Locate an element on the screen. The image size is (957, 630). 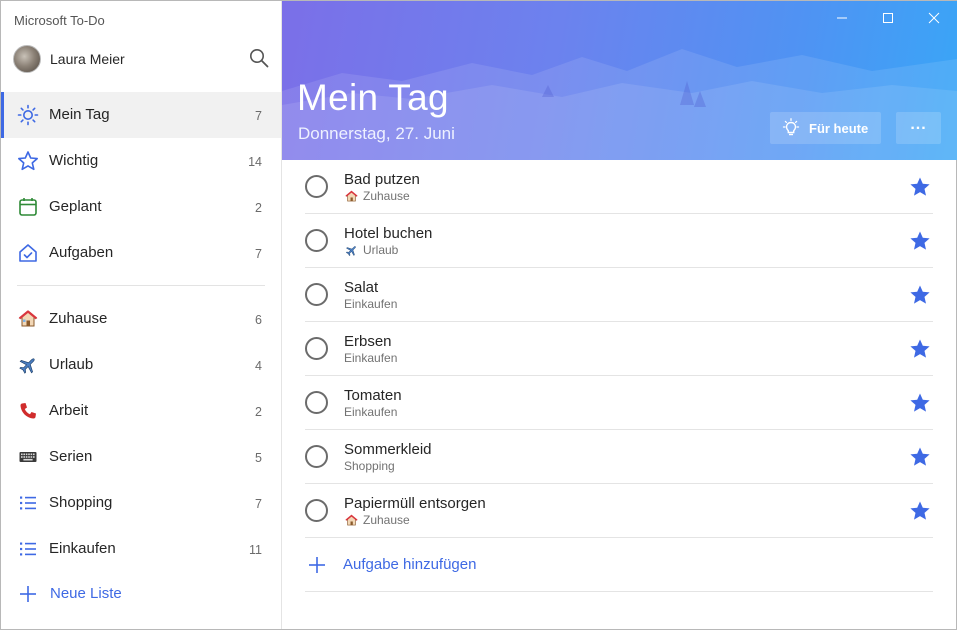
list-icon is located at coordinates (28, 549).